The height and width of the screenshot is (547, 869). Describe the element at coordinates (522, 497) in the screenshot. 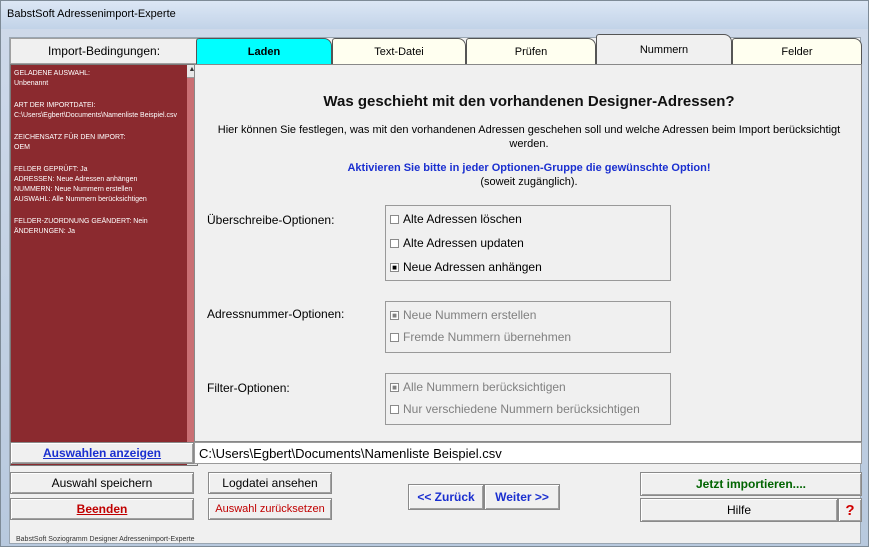

I see `next-button: Weiter >>` at that location.